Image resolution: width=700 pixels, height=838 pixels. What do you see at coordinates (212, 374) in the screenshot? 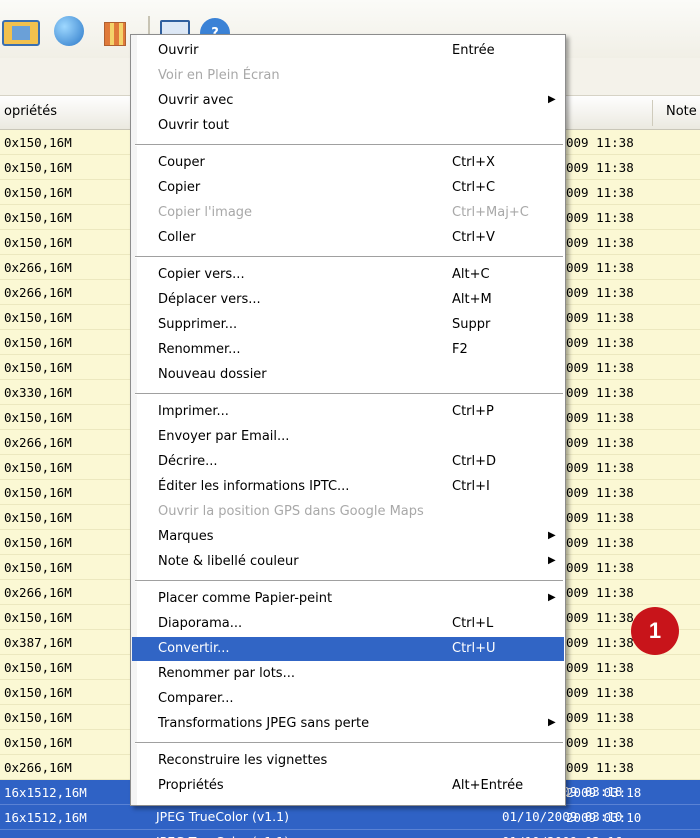
I see `menu-item-label: Nouveau dossier` at bounding box center [212, 374].